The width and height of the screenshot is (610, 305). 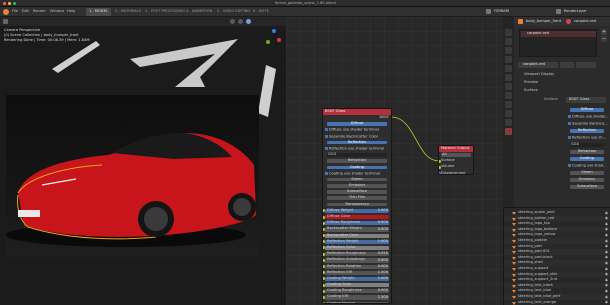 I want to click on menu-file: File, so click(x=15, y=11).